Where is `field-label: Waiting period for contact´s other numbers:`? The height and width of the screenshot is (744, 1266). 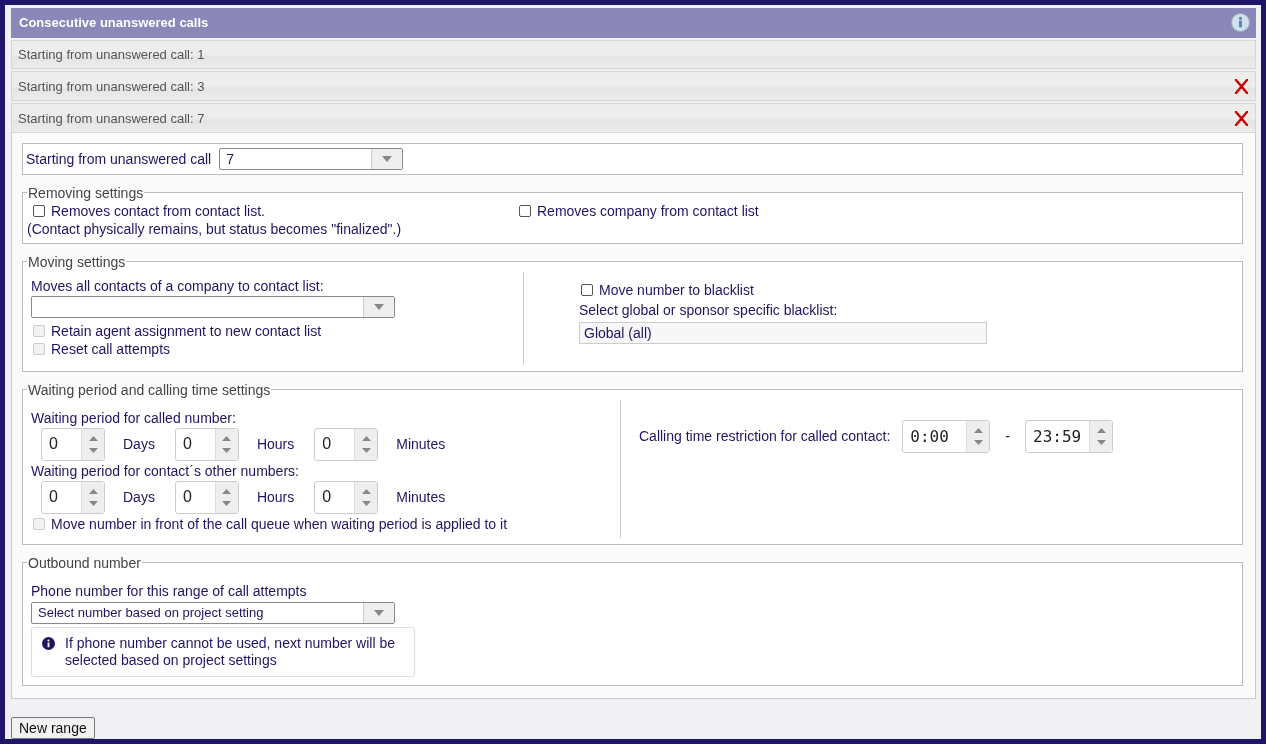 field-label: Waiting period for contact´s other numbers: is located at coordinates (165, 471).